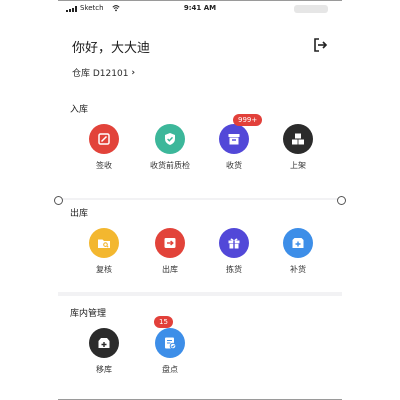 Image resolution: width=400 pixels, height=400 pixels. I want to click on user-header: 你好，大大迪 仓库 D12101 ›, so click(200, 55).